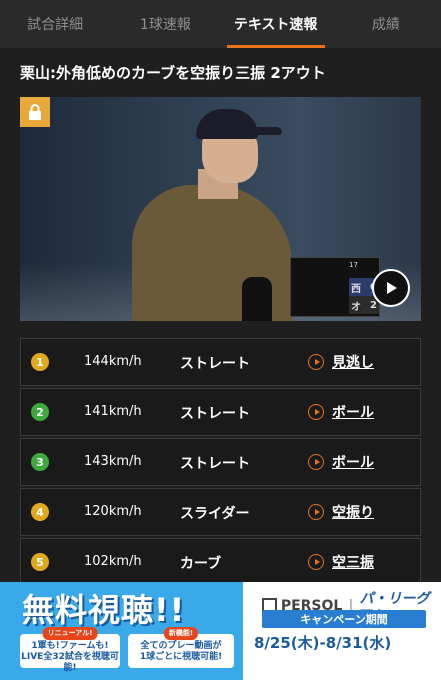  I want to click on promo-box-tag: 新機能!, so click(181, 633).